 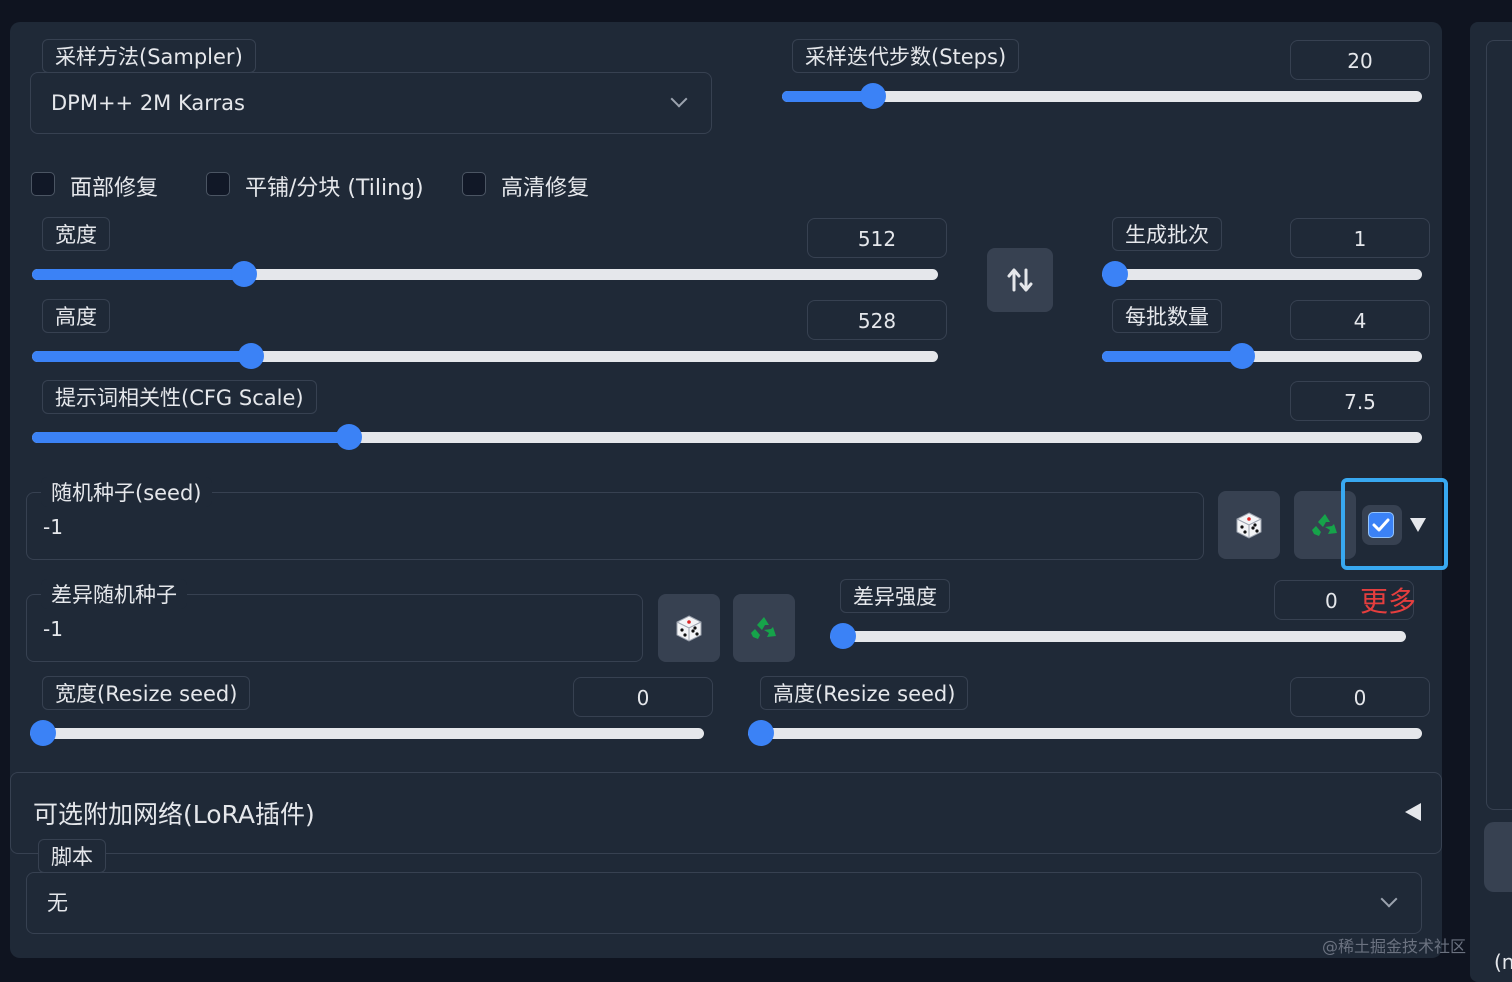 I want to click on sampler-select: DPM++ 2M Karras, so click(x=371, y=103).